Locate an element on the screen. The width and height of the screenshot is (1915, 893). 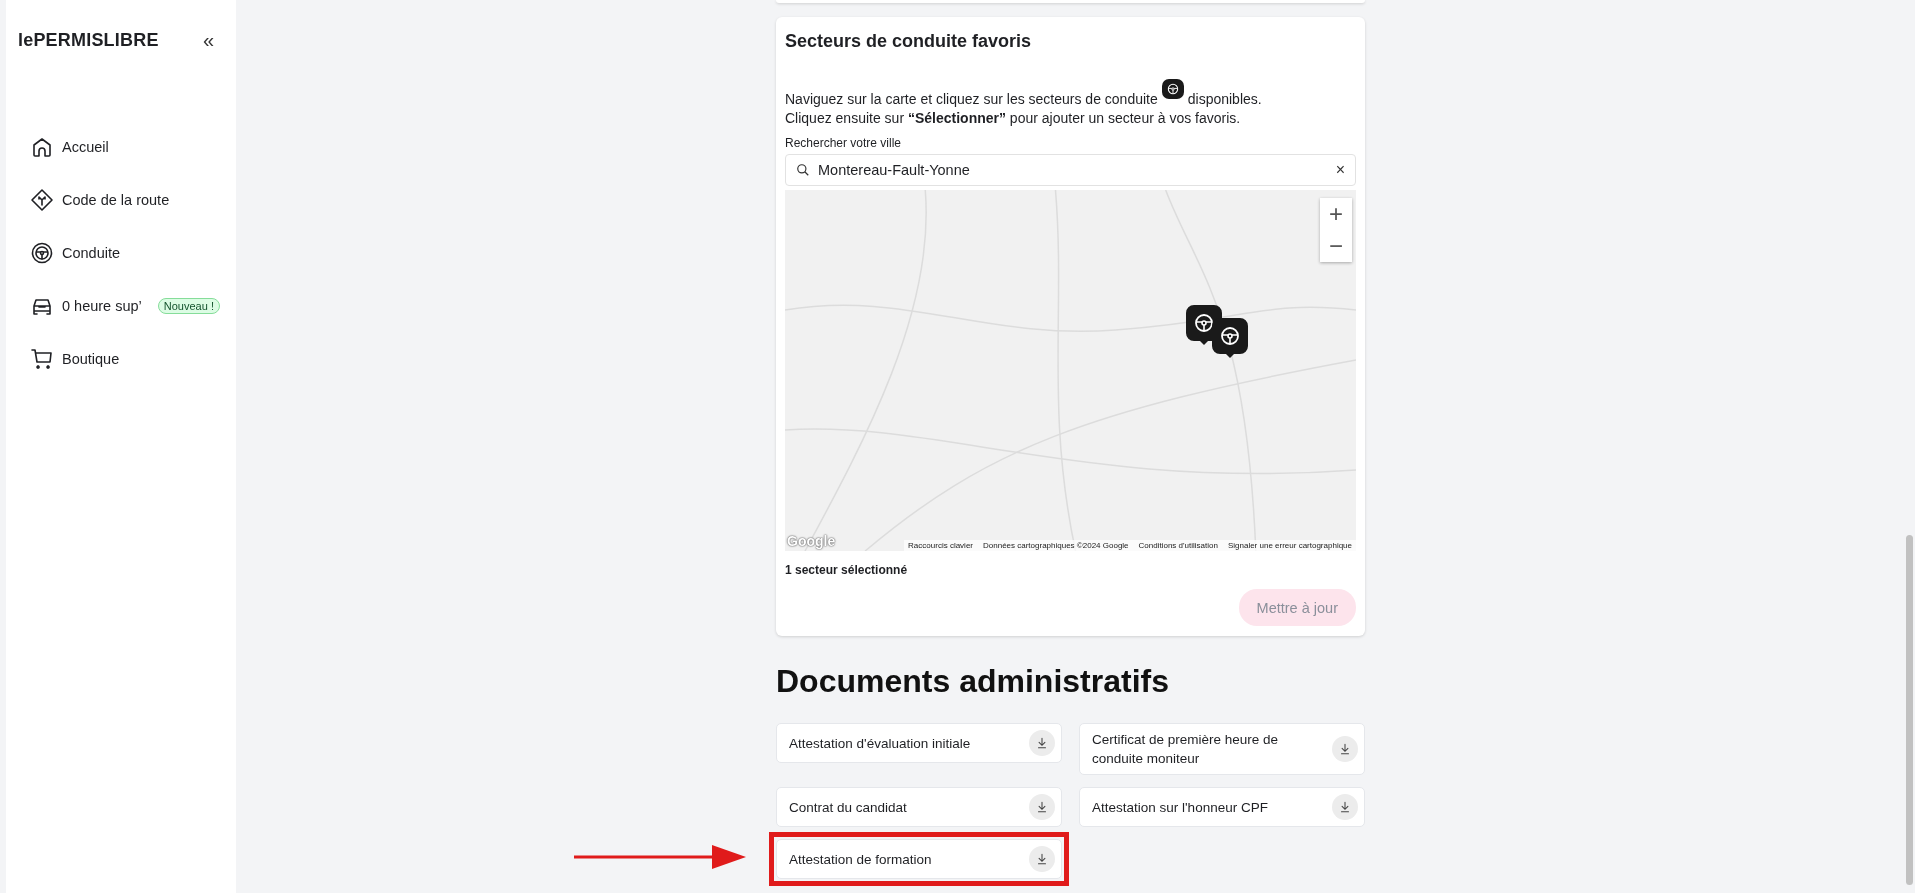
instruction-text: Naviguez sur la carte et cliquez sur les secteurs de conduite is located at coordinates (971, 99).